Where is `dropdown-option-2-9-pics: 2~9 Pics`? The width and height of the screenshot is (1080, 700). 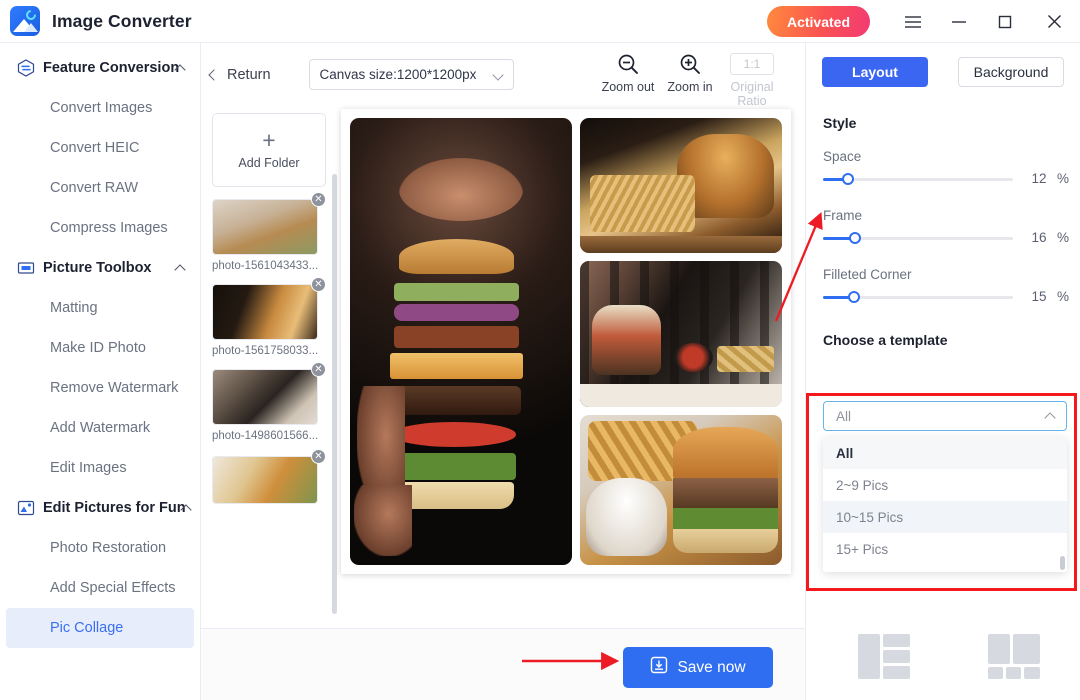 dropdown-option-2-9-pics: 2~9 Pics is located at coordinates (945, 485).